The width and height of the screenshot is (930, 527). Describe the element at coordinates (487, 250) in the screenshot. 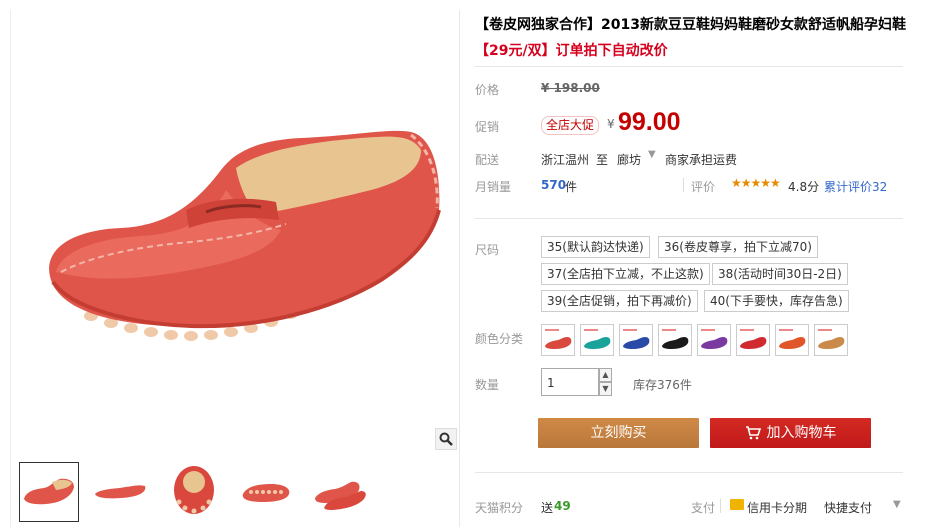

I see `size-label: 尺码` at that location.